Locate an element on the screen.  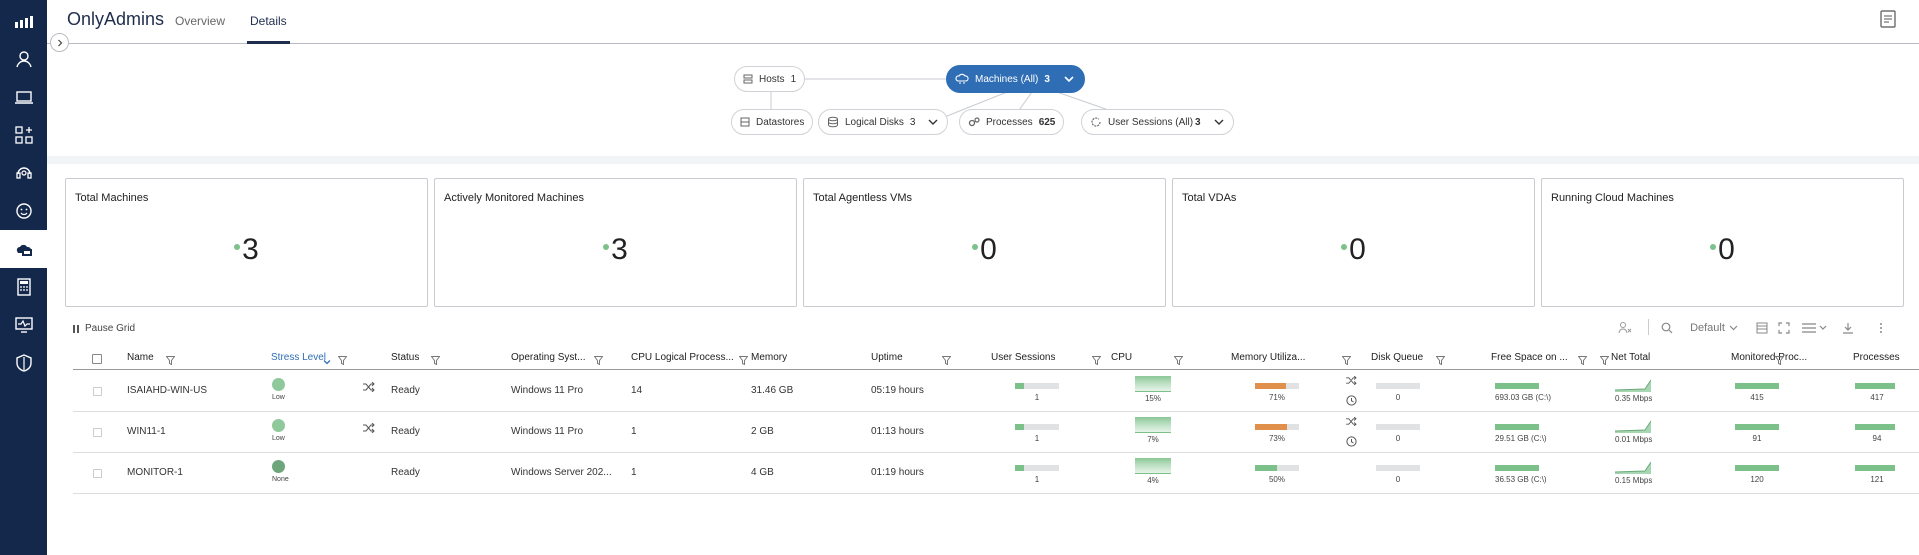
topology-node-logical-disks: Logical Disks 3 is located at coordinates (883, 122).